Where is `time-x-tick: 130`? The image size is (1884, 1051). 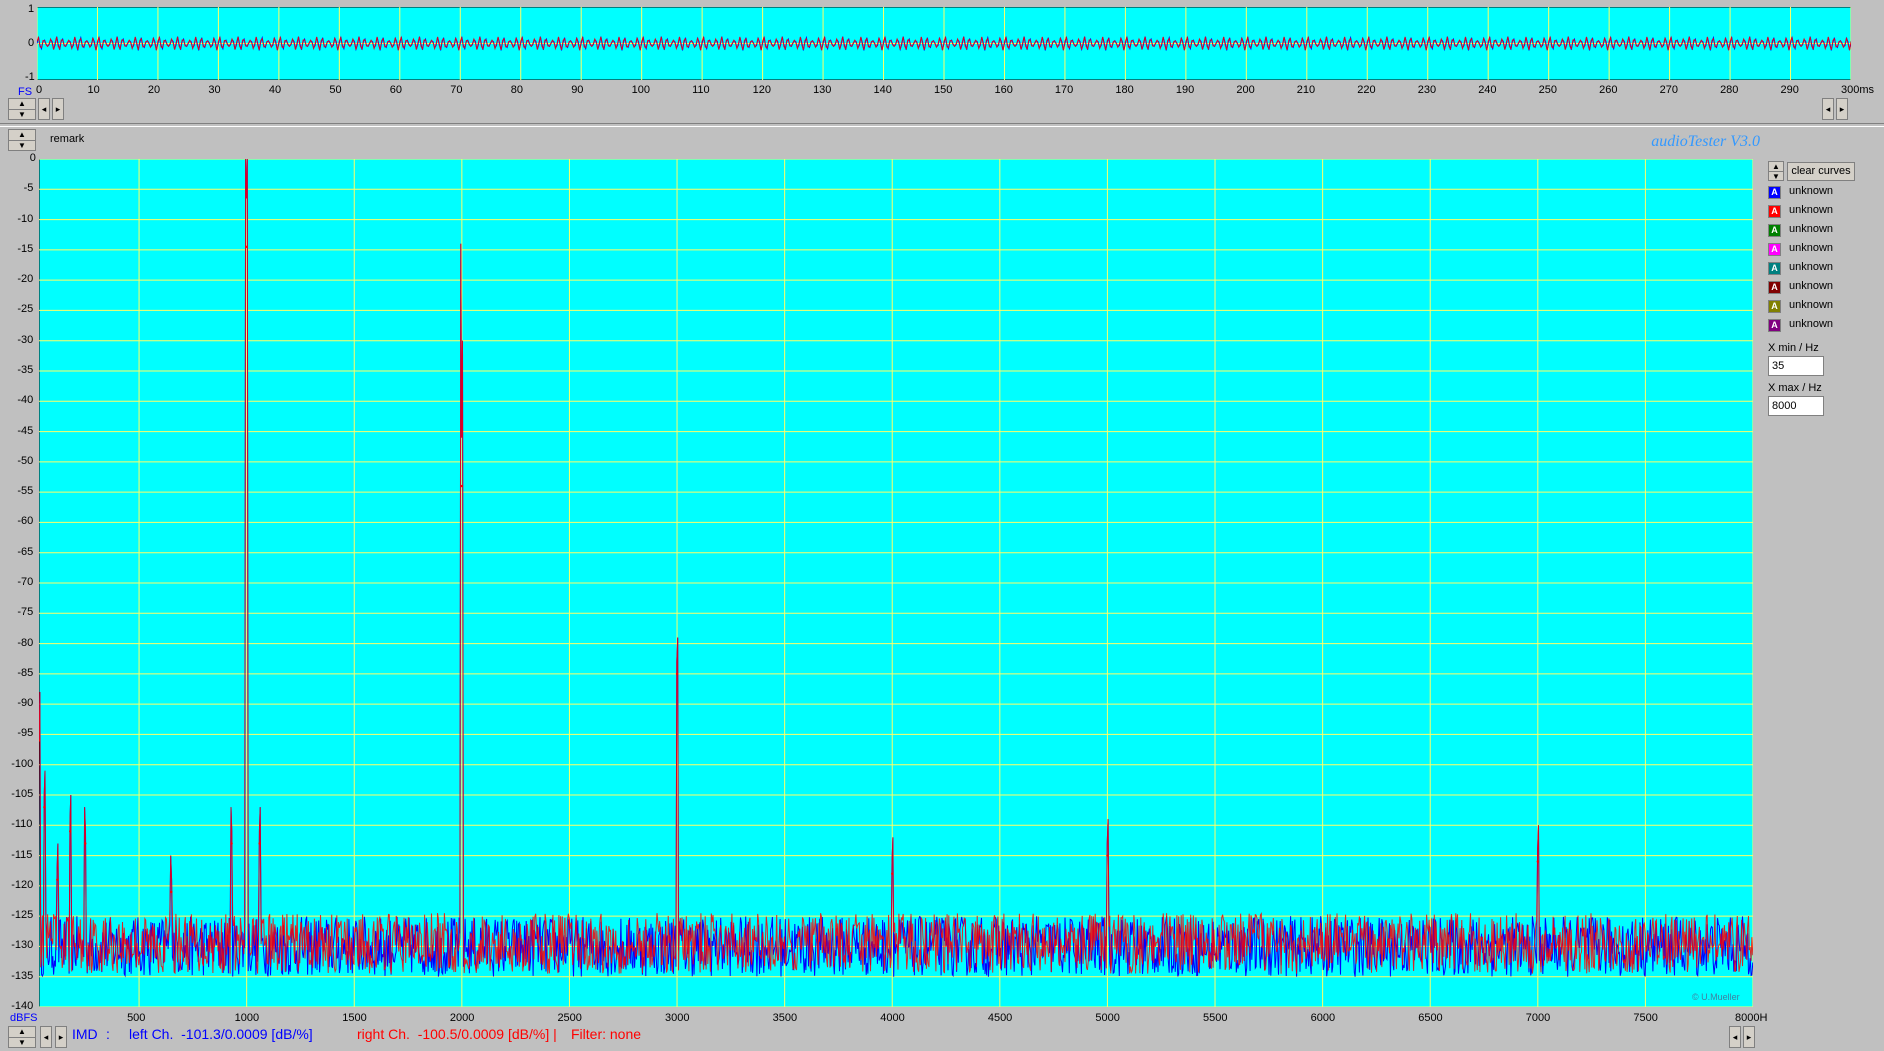
time-x-tick: 130 is located at coordinates (822, 90).